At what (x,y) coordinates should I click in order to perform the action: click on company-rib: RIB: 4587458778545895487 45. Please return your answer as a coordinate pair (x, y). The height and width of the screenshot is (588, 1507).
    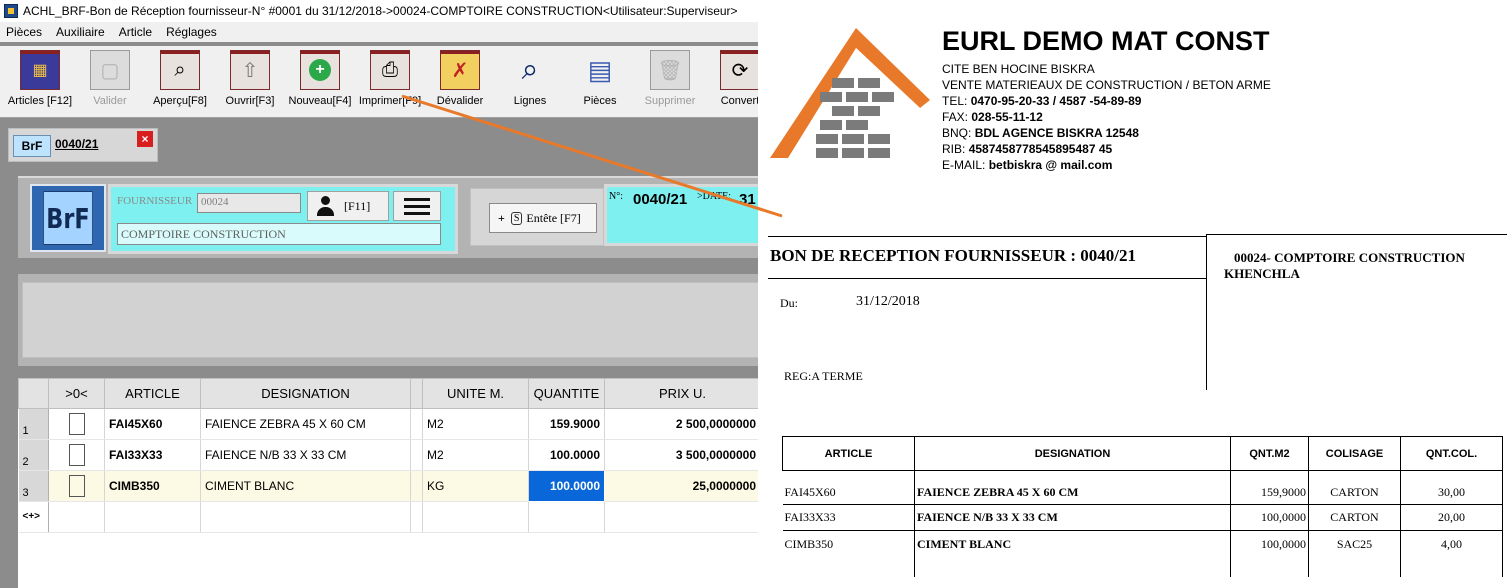
    Looking at the image, I should click on (1027, 149).